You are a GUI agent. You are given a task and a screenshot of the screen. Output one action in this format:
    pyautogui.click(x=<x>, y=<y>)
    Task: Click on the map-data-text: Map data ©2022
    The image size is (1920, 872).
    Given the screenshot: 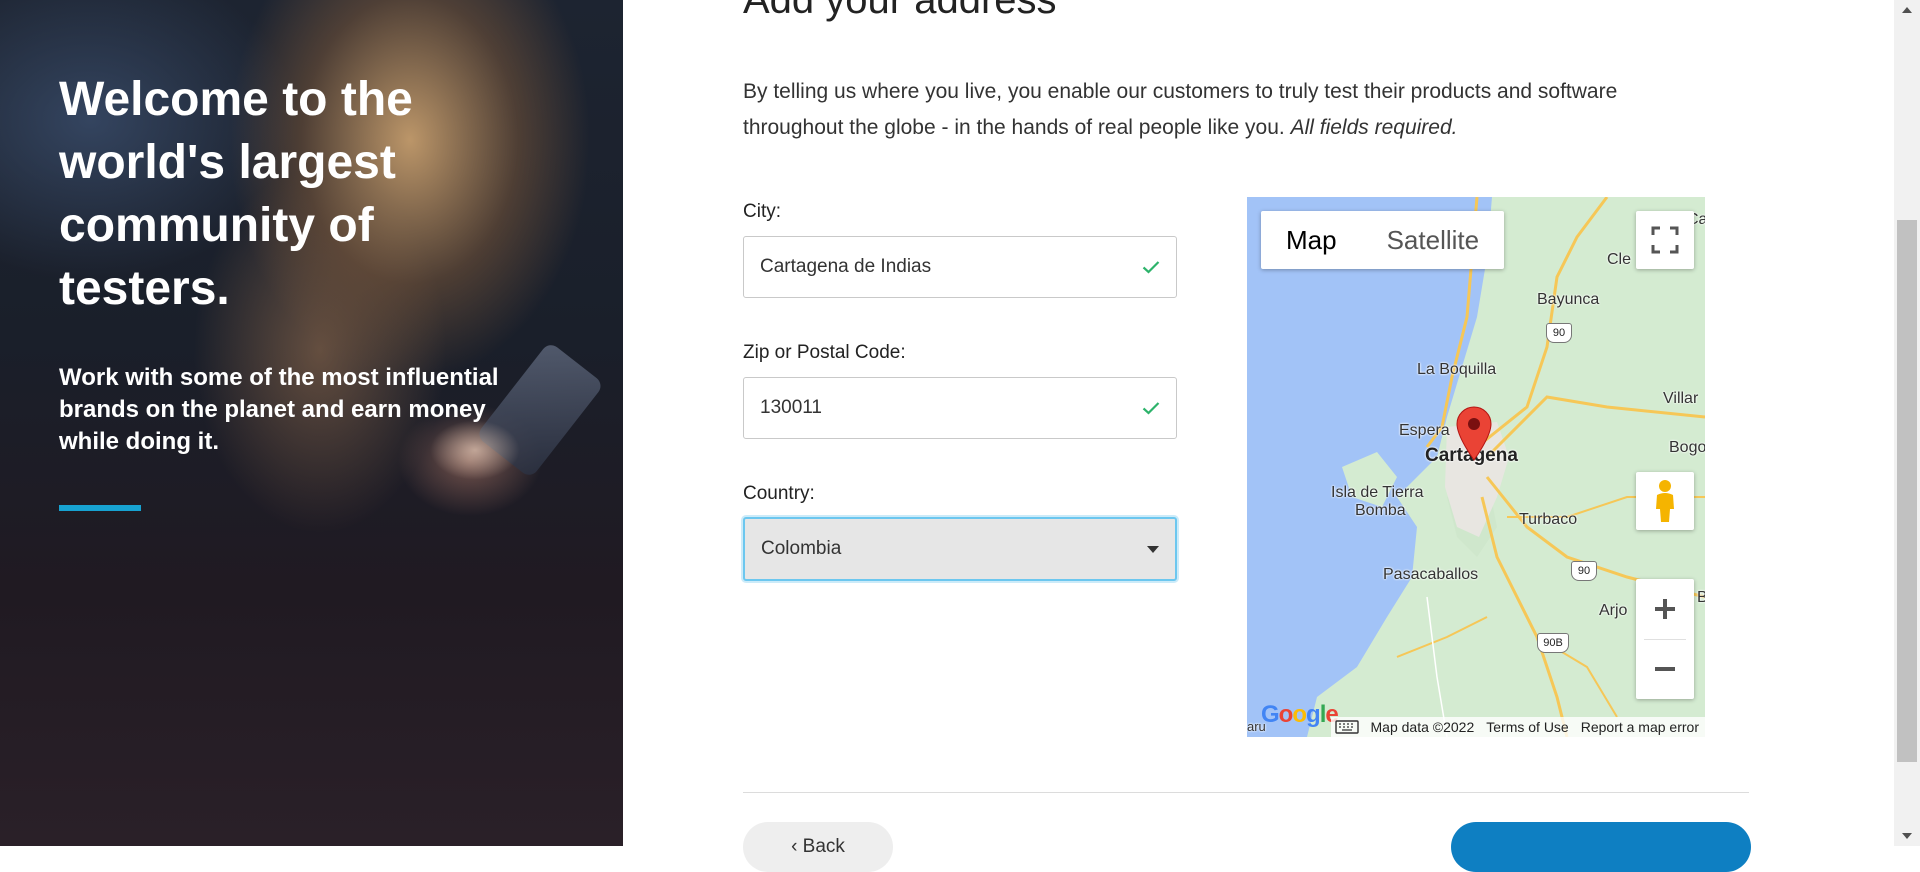 What is the action you would take?
    pyautogui.click(x=1422, y=727)
    